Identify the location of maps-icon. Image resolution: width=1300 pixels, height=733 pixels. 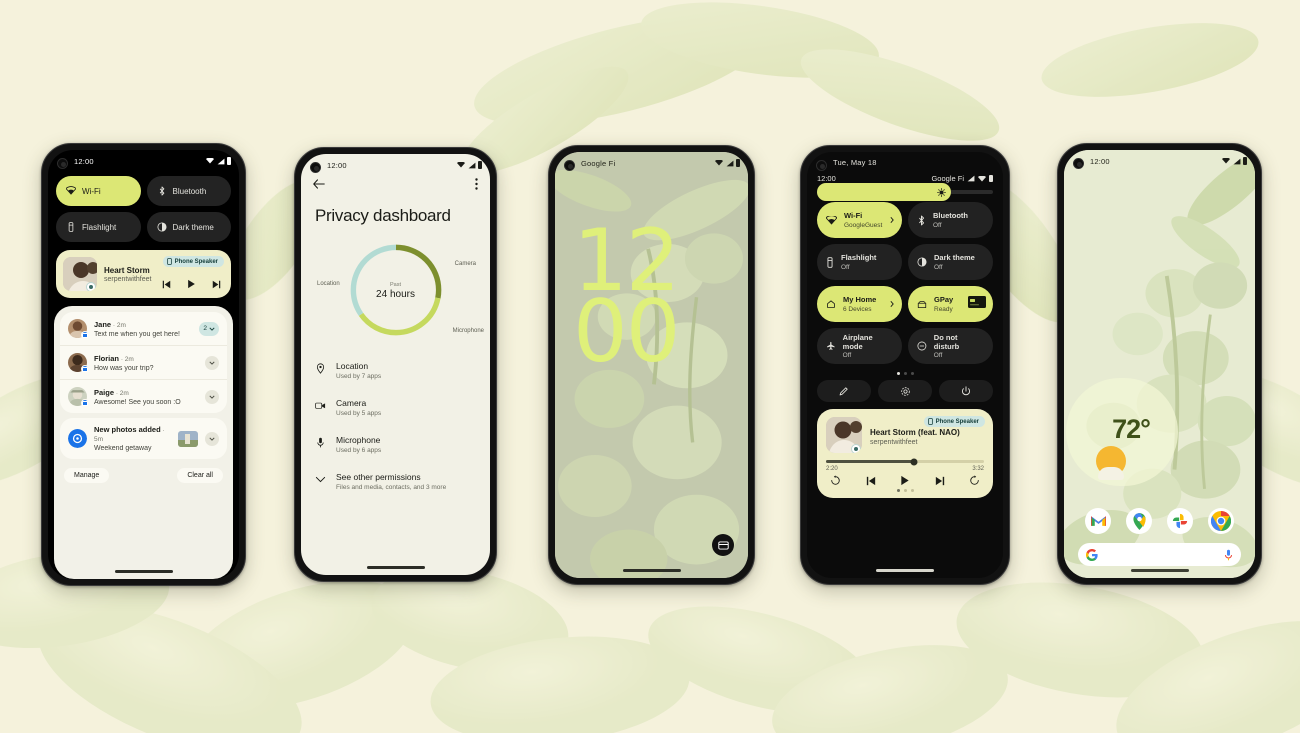
(1139, 521).